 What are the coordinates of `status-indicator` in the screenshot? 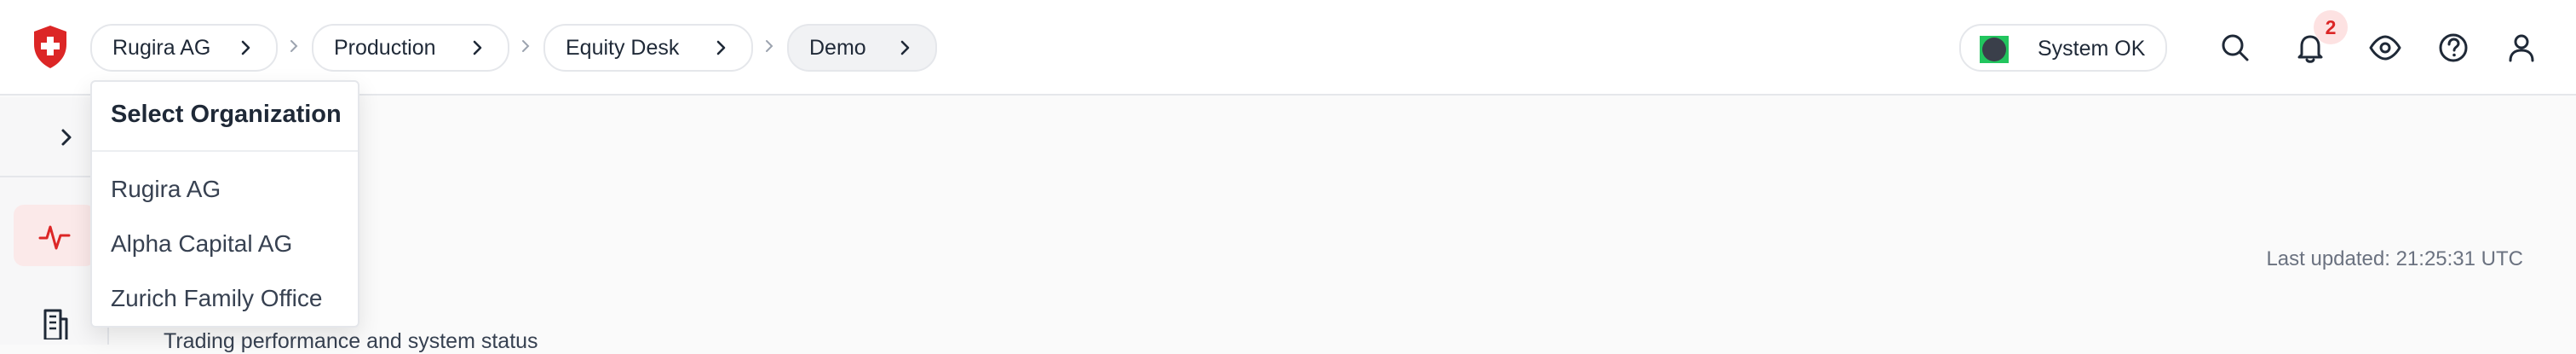 It's located at (1995, 49).